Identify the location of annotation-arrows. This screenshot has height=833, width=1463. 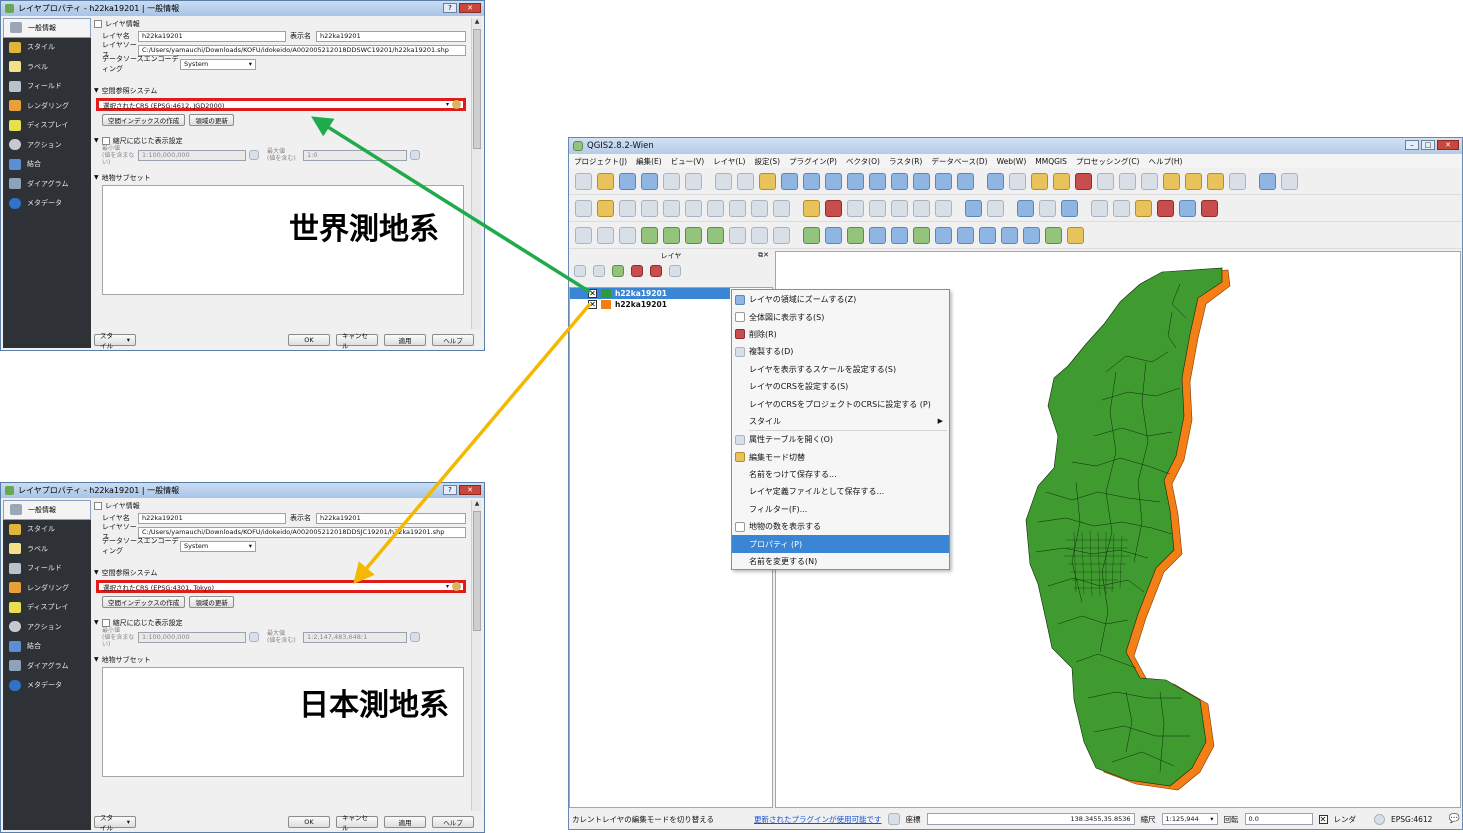
(451, 350).